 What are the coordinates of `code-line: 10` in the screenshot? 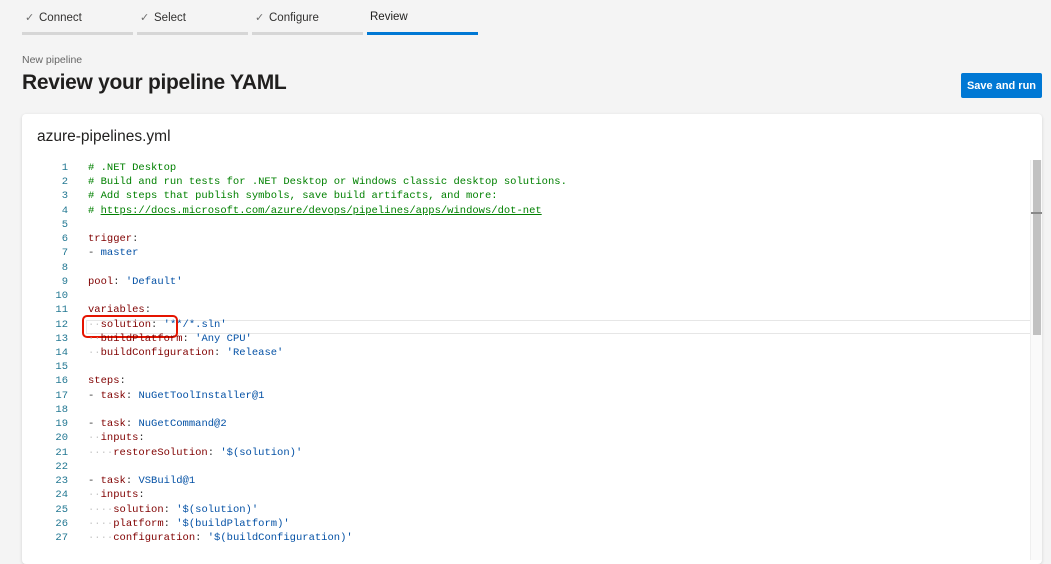 It's located at (527, 296).